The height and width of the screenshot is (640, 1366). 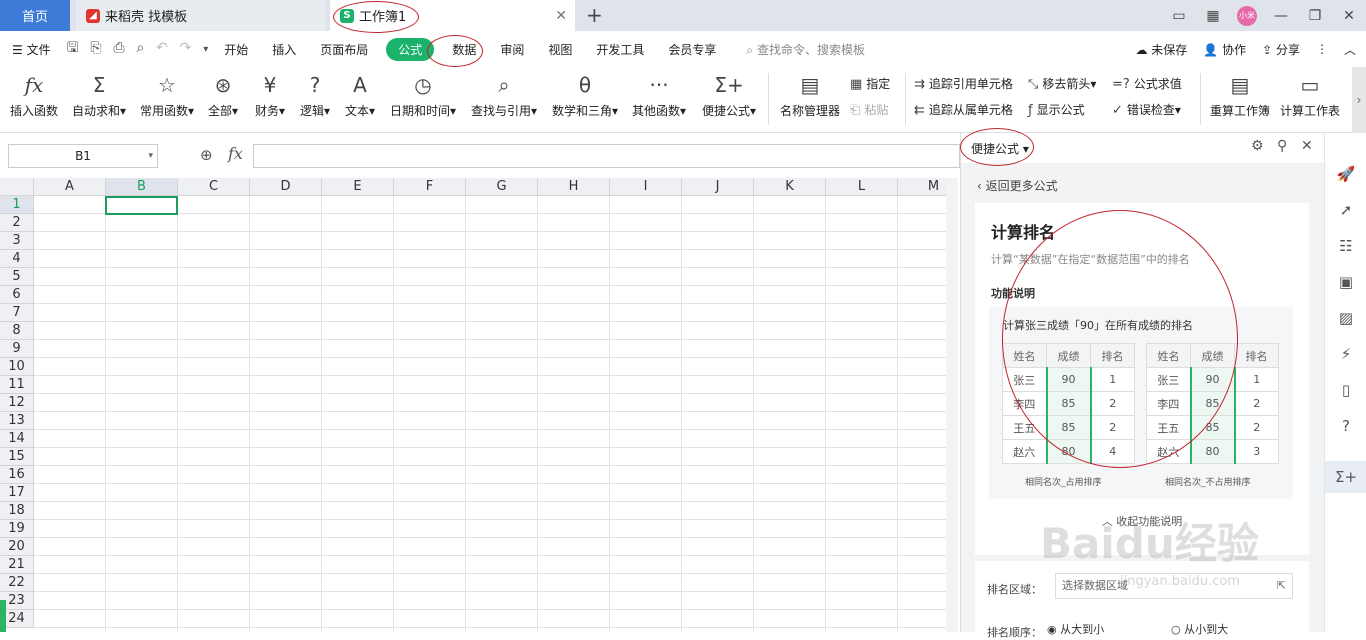 I want to click on calc-sheet-button: ▭ 计算工作表, so click(x=1310, y=95).